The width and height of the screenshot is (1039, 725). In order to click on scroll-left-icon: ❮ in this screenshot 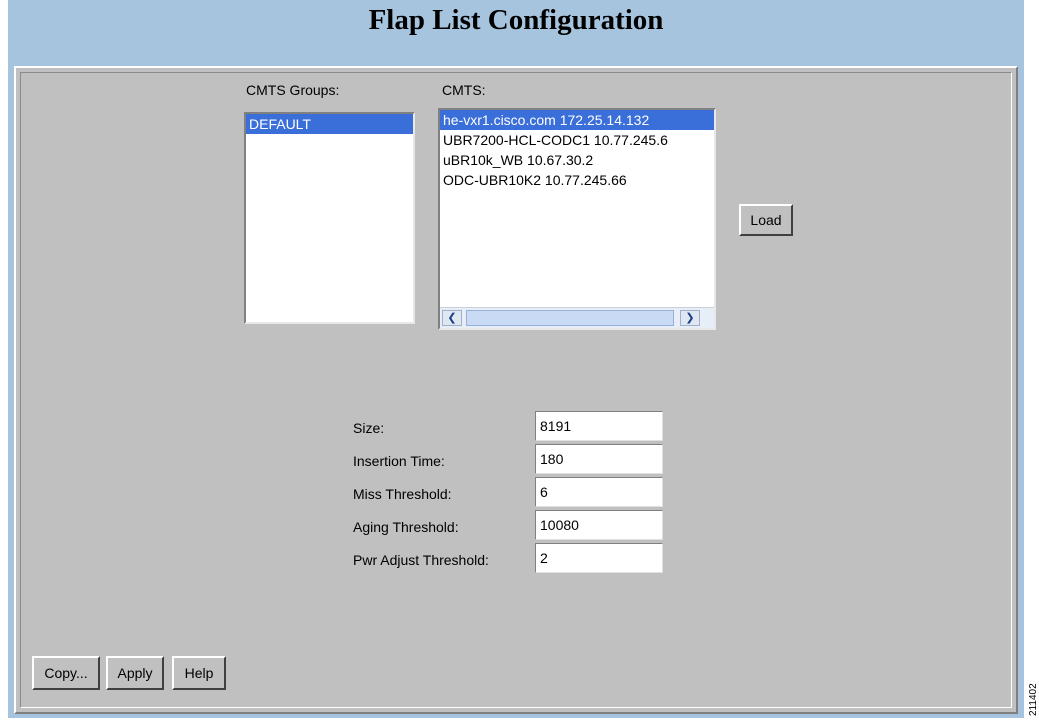, I will do `click(452, 318)`.